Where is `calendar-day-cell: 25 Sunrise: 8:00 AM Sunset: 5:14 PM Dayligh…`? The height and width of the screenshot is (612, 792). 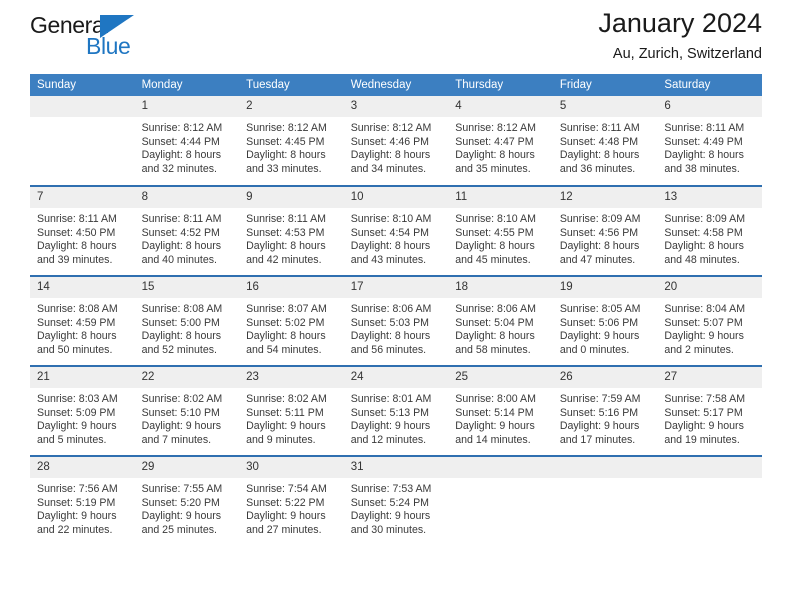 calendar-day-cell: 25 Sunrise: 8:00 AM Sunset: 5:14 PM Dayligh… is located at coordinates (500, 410).